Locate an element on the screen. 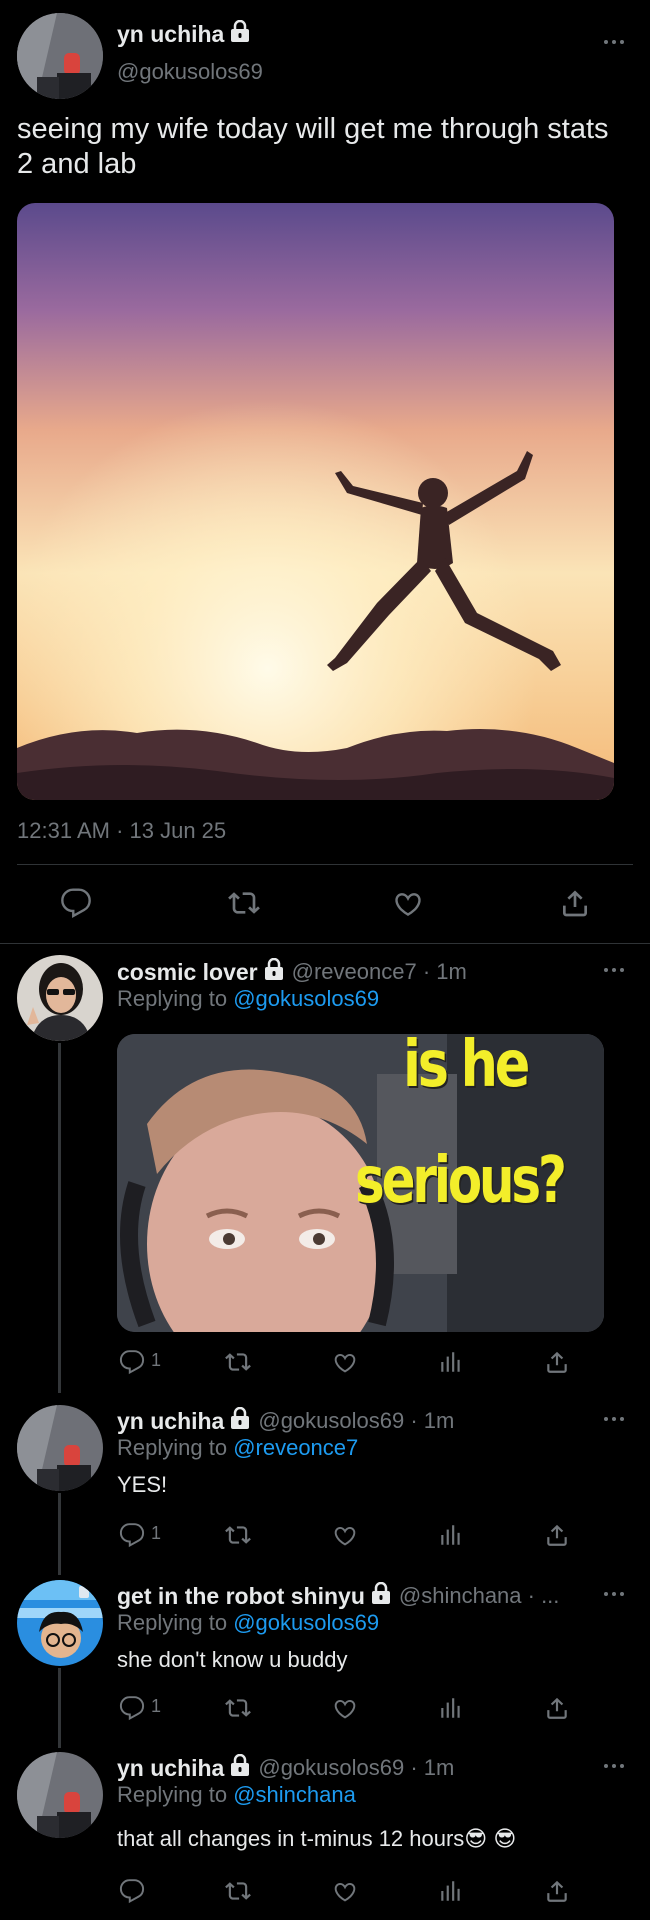 The height and width of the screenshot is (1920, 650). display-name: cosmic lover is located at coordinates (187, 972).